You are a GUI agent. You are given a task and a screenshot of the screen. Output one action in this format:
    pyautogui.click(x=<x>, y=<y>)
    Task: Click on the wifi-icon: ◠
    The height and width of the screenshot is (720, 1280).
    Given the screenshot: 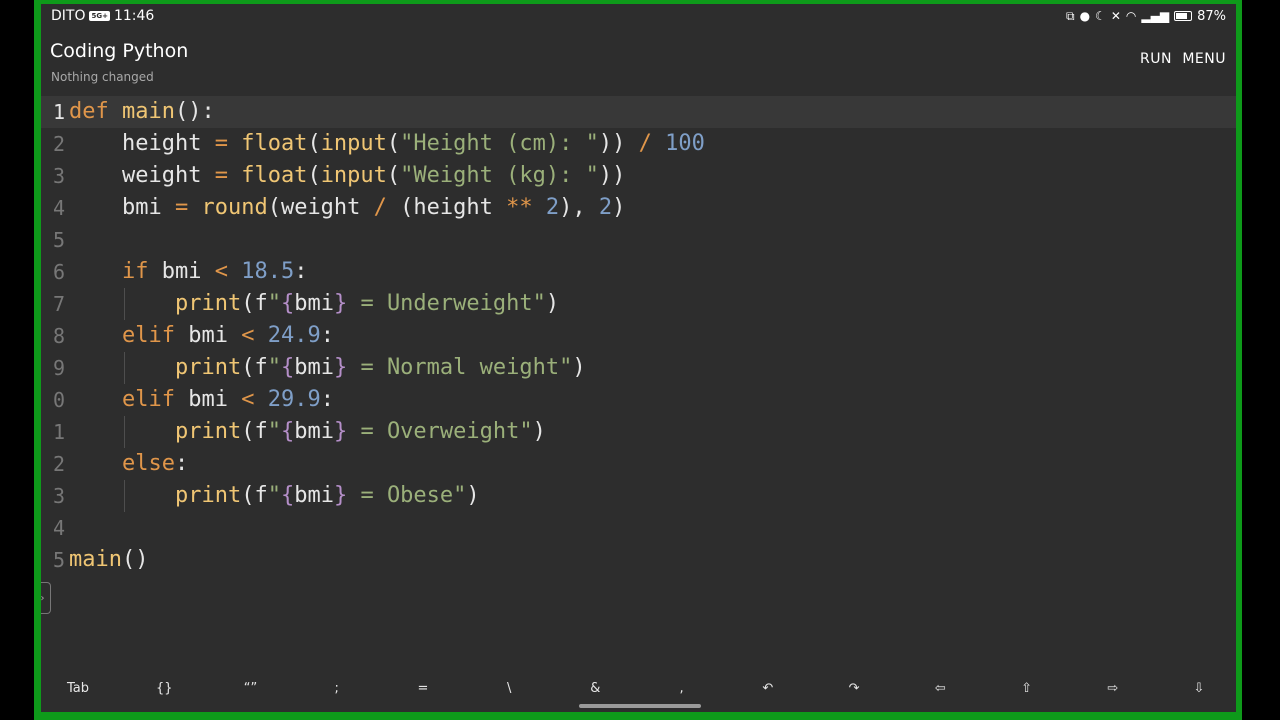 What is the action you would take?
    pyautogui.click(x=1131, y=16)
    